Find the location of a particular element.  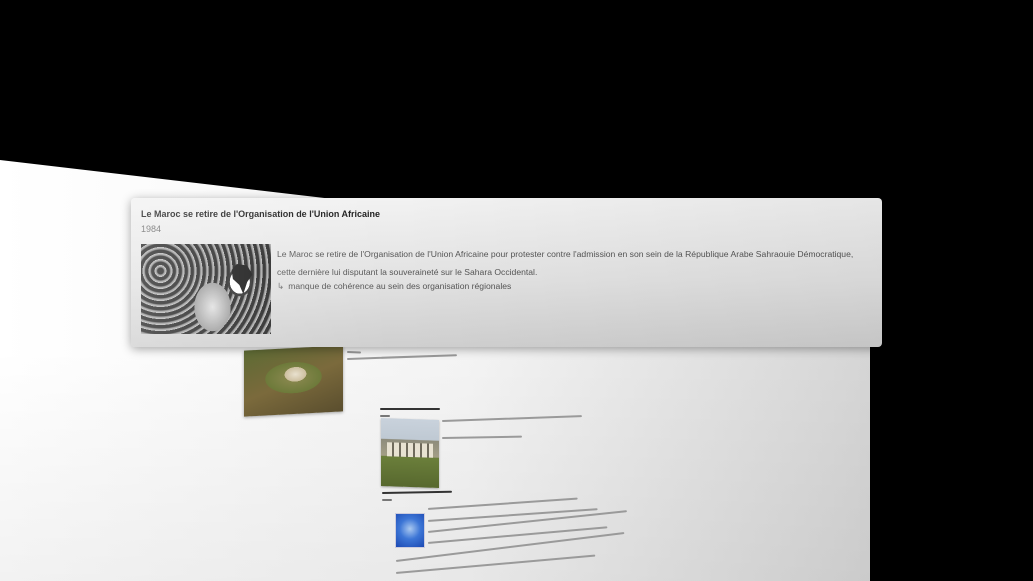

return-arrow-icon: ↳ is located at coordinates (281, 286).